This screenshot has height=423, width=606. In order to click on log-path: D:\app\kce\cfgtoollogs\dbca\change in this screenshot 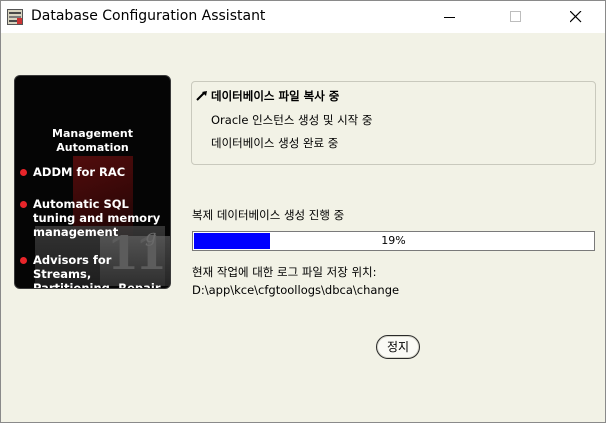, I will do `click(296, 290)`.